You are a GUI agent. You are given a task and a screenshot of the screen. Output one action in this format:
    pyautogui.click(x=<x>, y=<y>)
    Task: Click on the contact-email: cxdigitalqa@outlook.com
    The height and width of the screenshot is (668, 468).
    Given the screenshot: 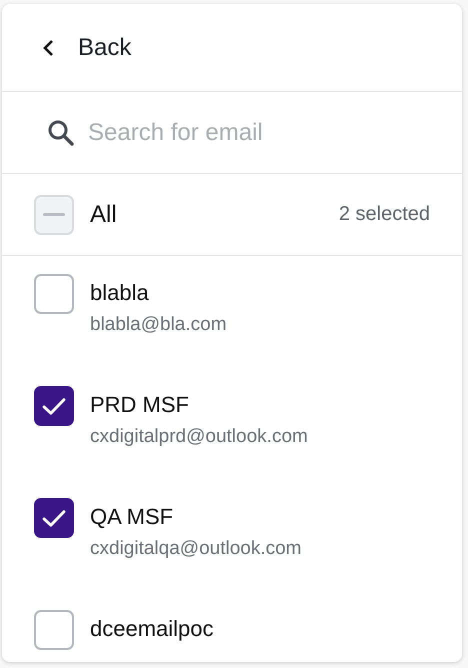 What is the action you would take?
    pyautogui.click(x=196, y=549)
    